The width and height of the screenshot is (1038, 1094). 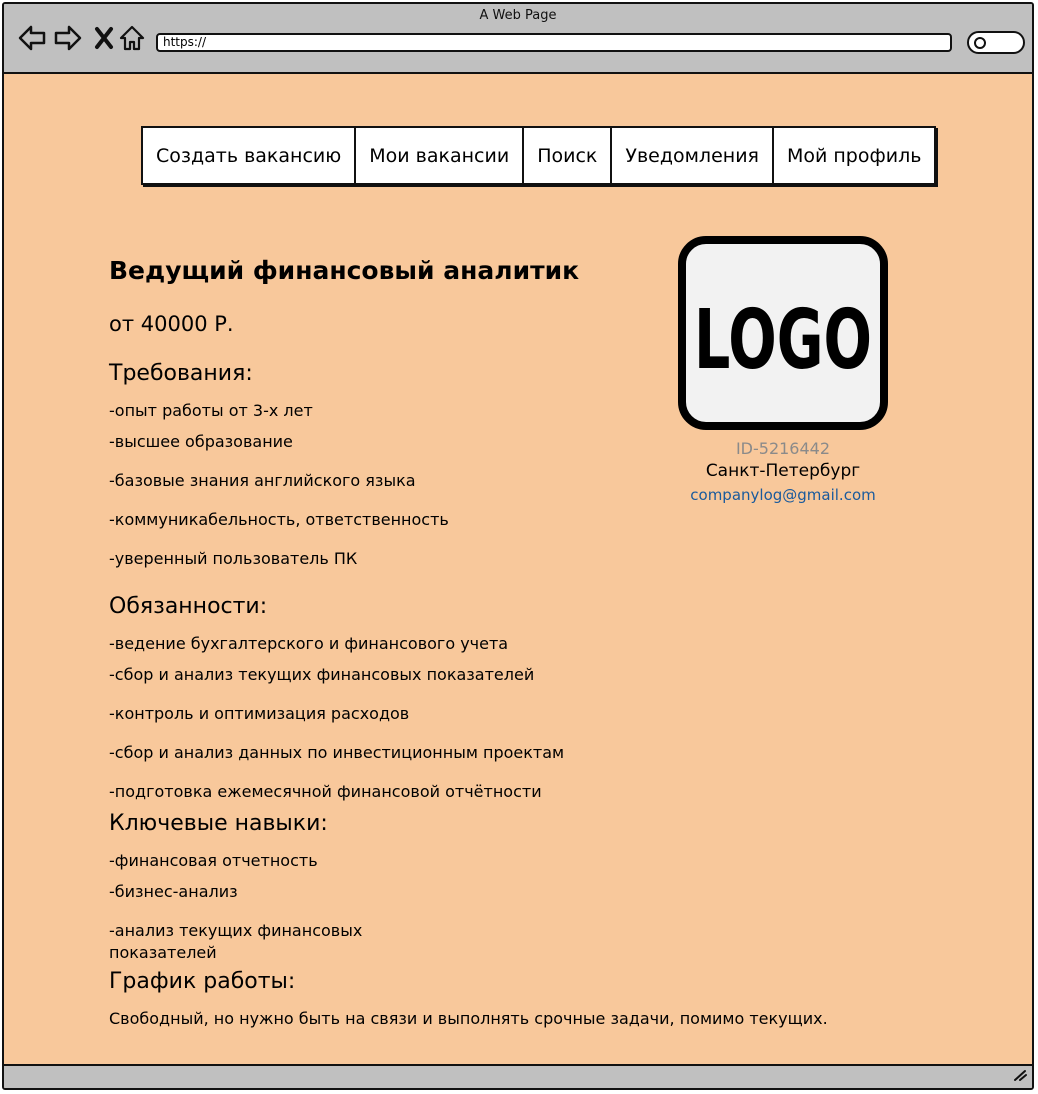 I want to click on company-logo: LOGO, so click(x=783, y=333).